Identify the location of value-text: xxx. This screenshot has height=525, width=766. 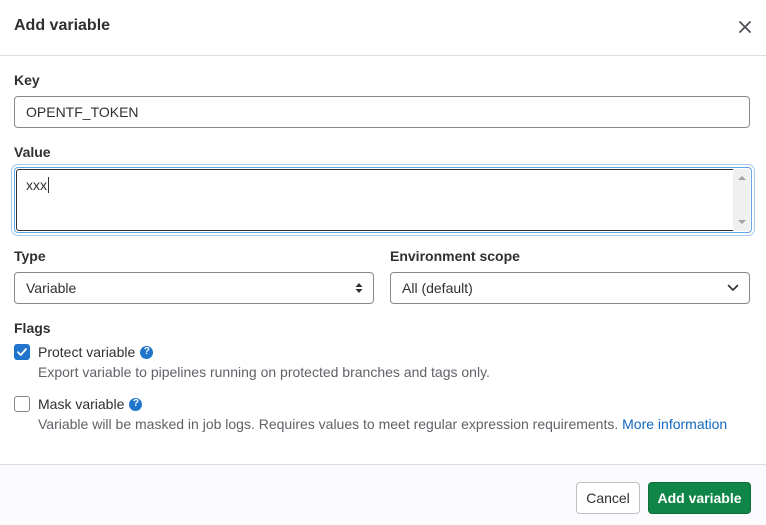
(37, 185).